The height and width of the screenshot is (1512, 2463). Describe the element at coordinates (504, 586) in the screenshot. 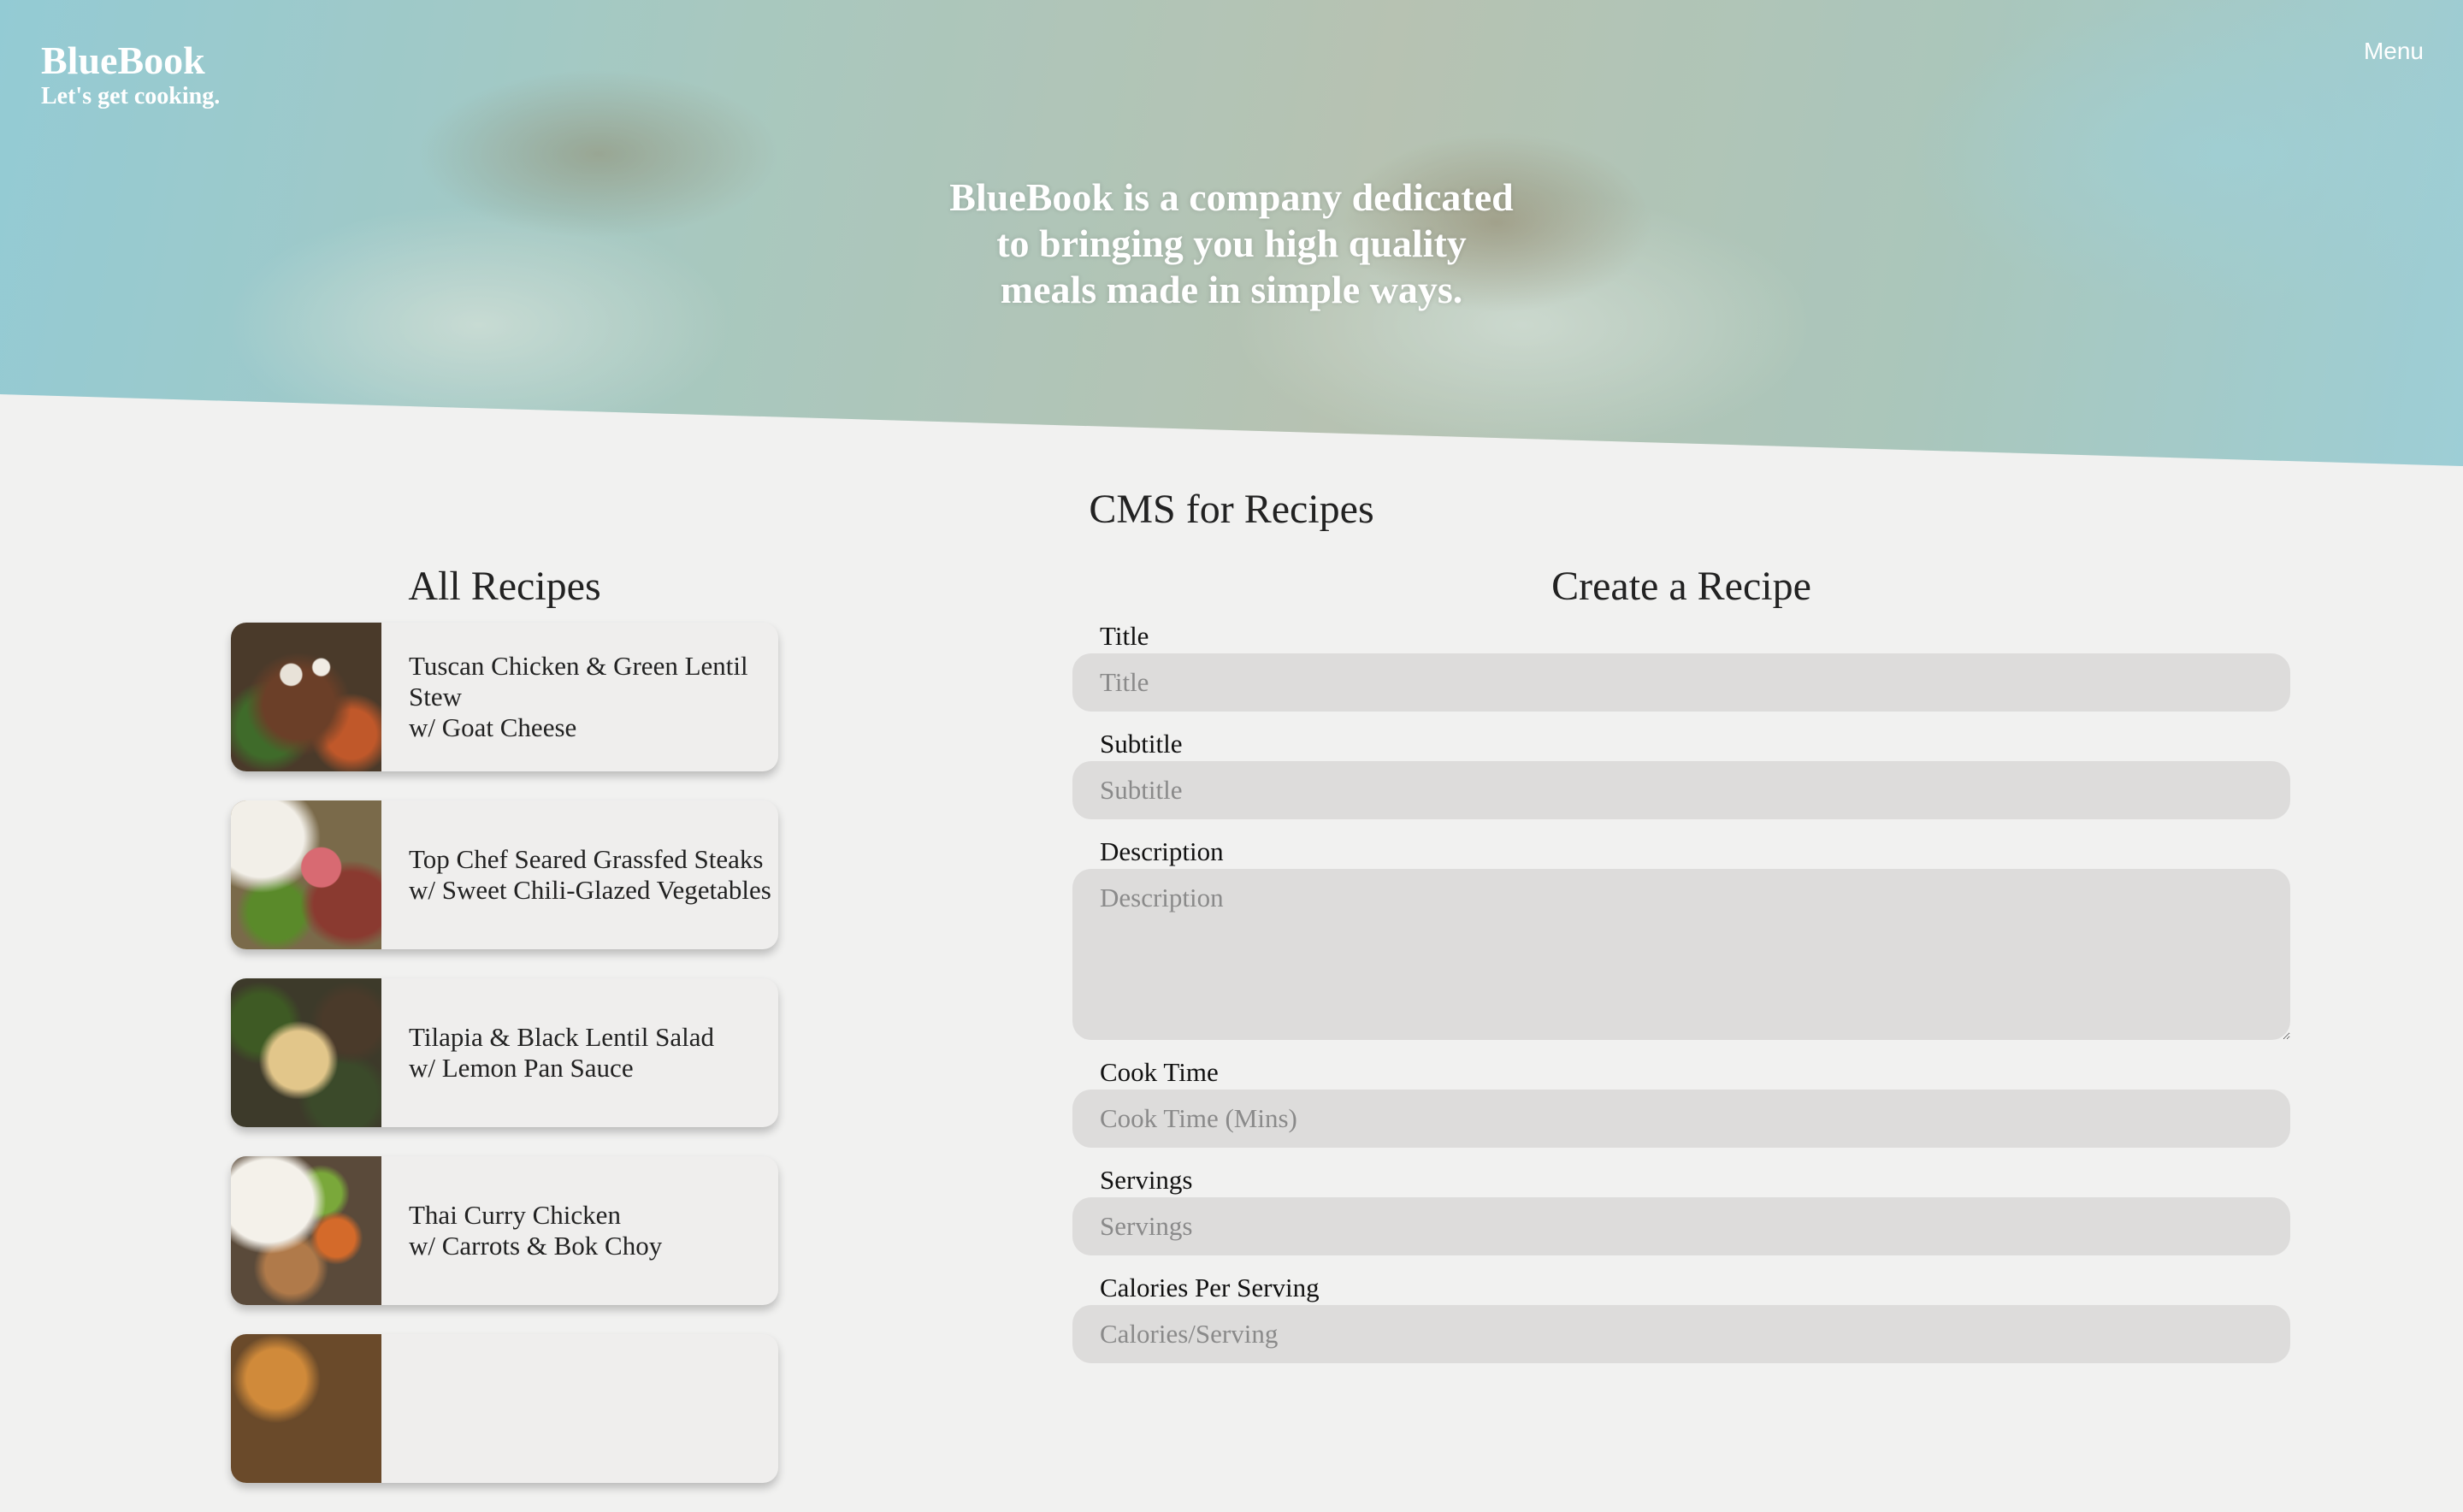

I see `recipe-list-title: All Recipes` at that location.